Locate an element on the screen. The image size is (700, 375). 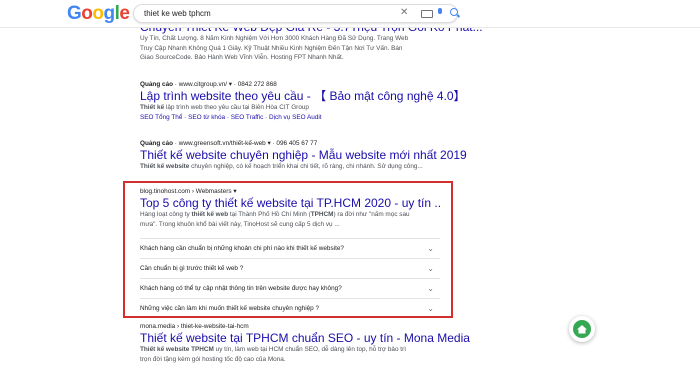
home-fab-button is located at coordinates (582, 329).